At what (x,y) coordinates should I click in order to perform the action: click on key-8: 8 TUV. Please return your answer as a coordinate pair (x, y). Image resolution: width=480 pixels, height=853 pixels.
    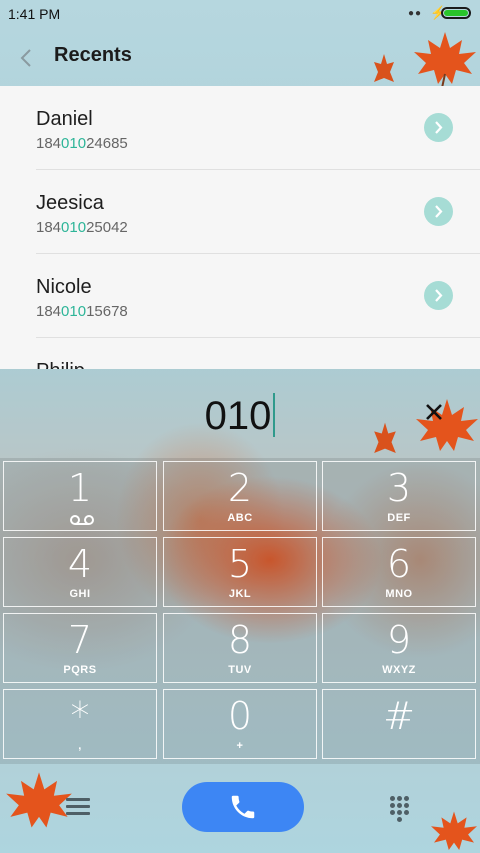
    Looking at the image, I should click on (240, 648).